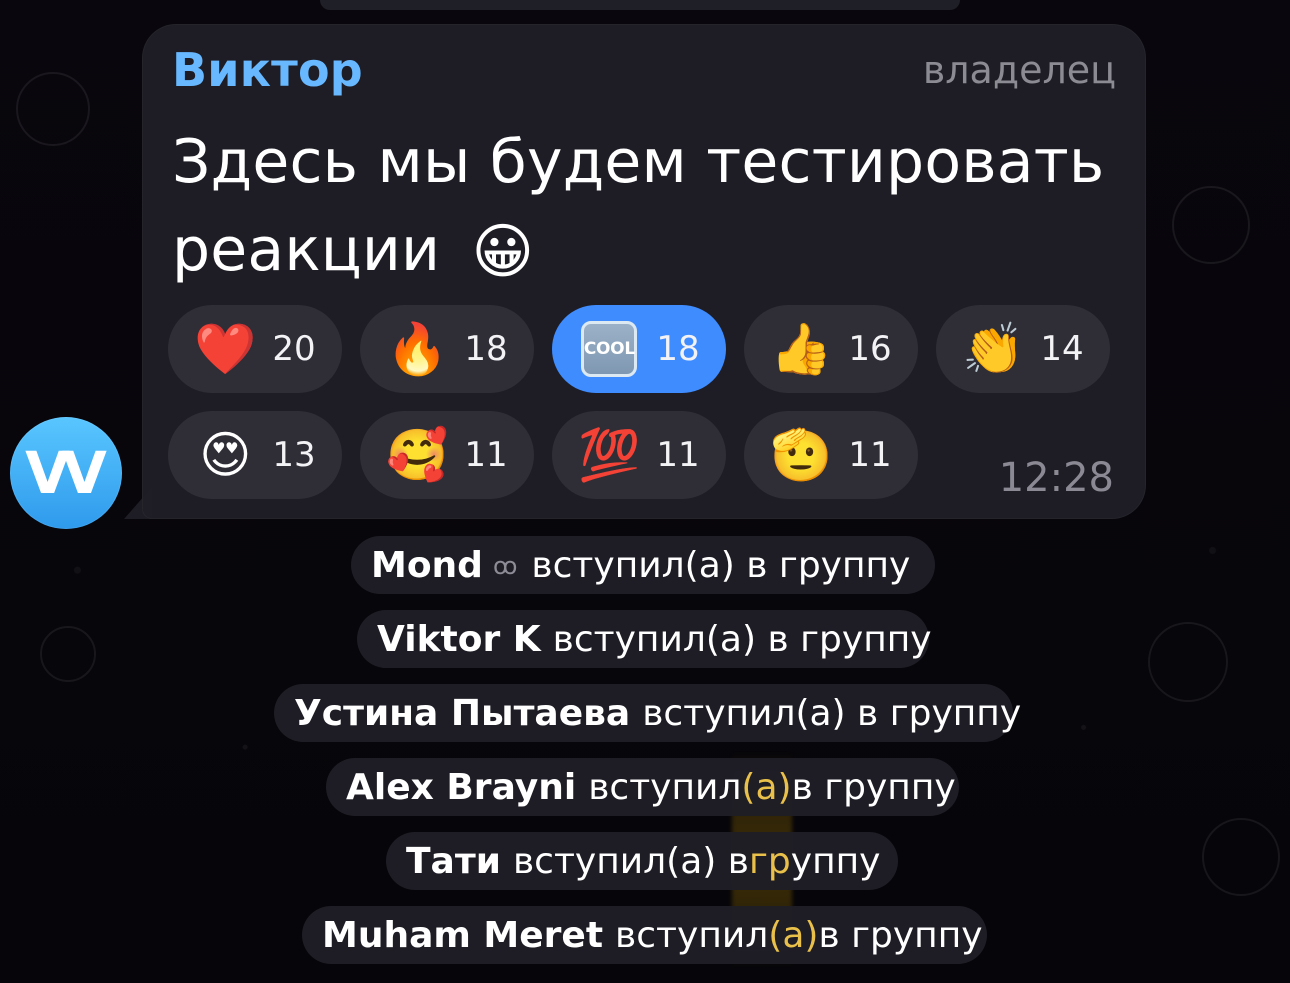 This screenshot has height=983, width=1290. Describe the element at coordinates (453, 861) in the screenshot. I see `member-name: Тати` at that location.